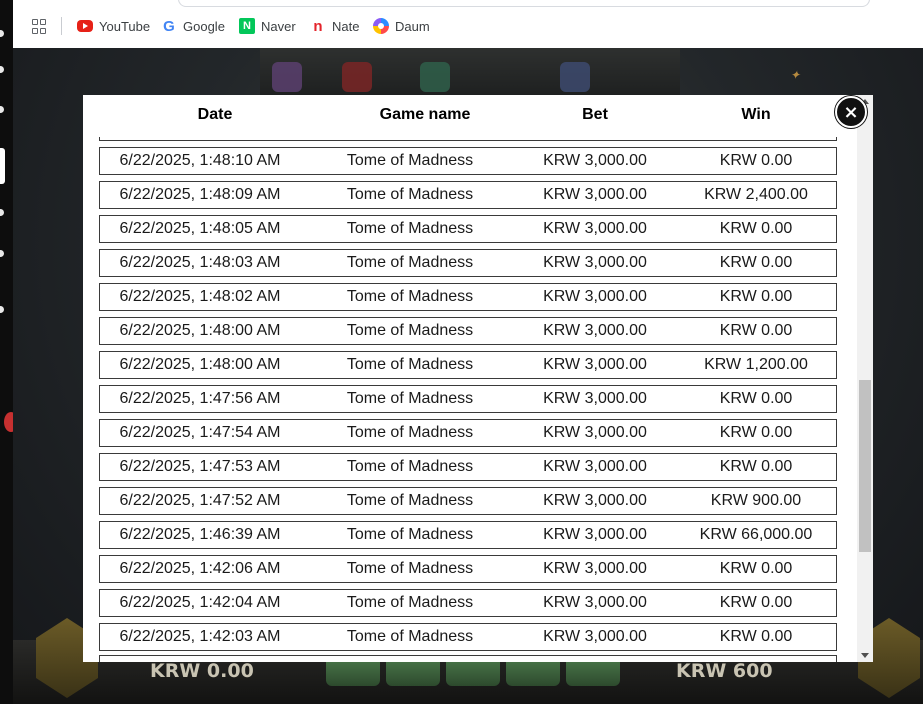 Image resolution: width=923 pixels, height=704 pixels. I want to click on bookmark-label: Google, so click(204, 26).